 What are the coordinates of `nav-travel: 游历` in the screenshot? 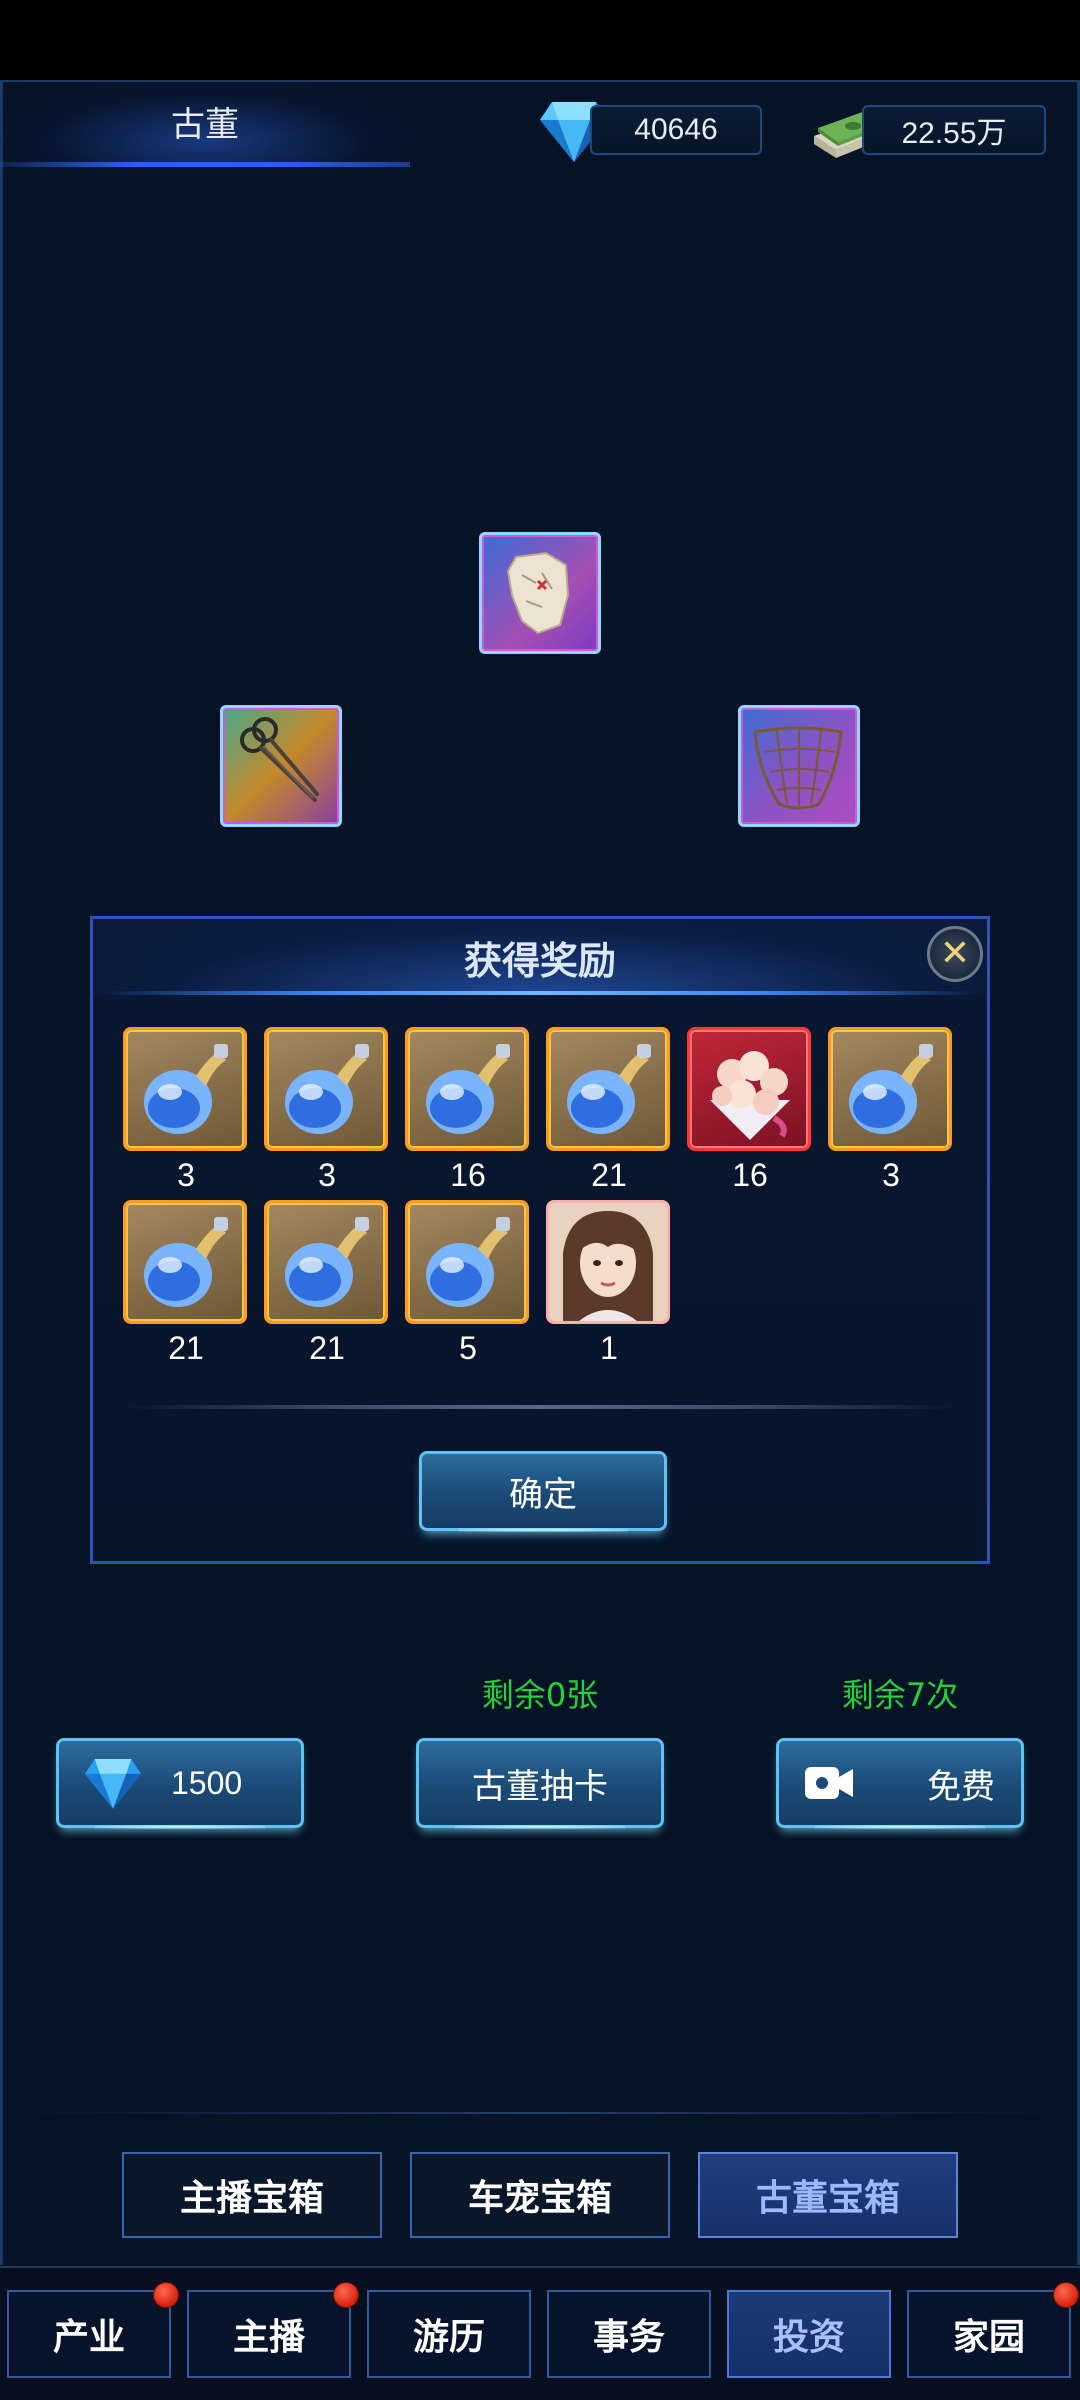 It's located at (449, 2334).